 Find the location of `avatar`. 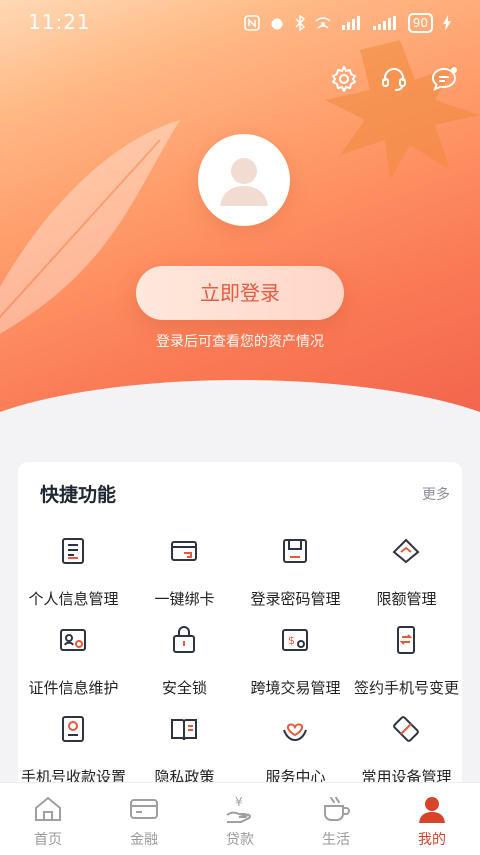

avatar is located at coordinates (244, 180).